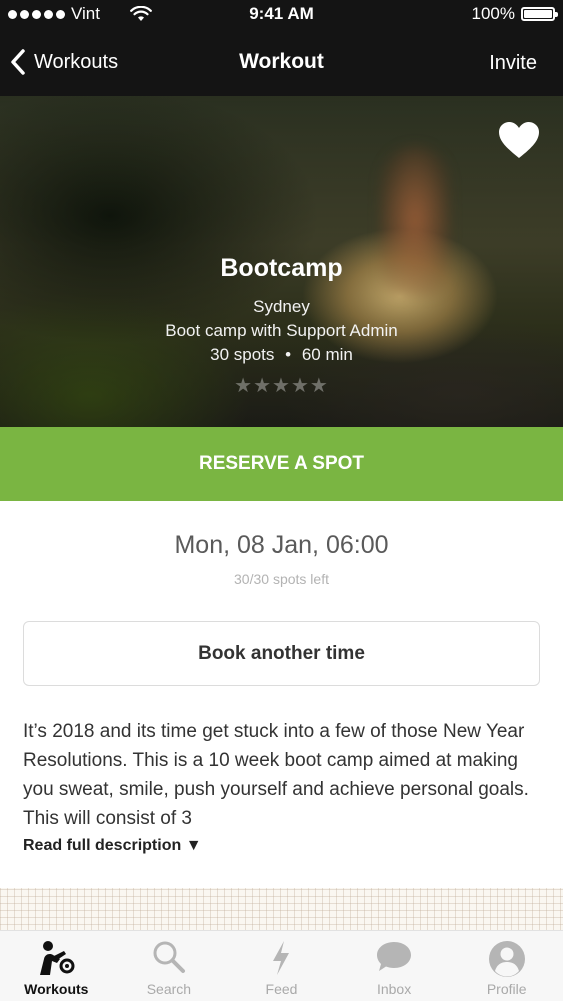 Image resolution: width=563 pixels, height=1001 pixels. What do you see at coordinates (76, 61) in the screenshot?
I see `back-label: Workouts` at bounding box center [76, 61].